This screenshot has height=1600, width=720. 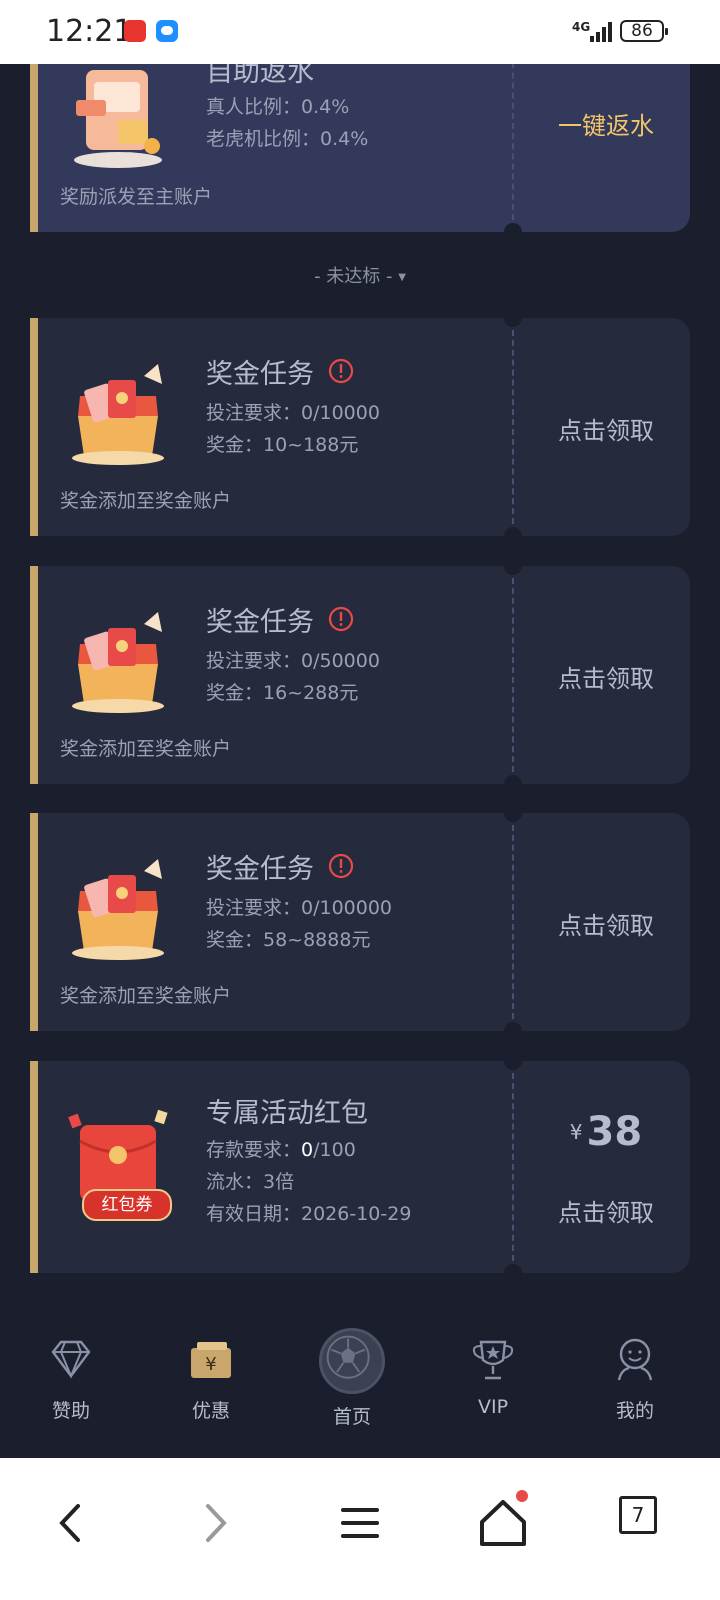 I want to click on nav-sponsor: 赞助, so click(x=71, y=1377).